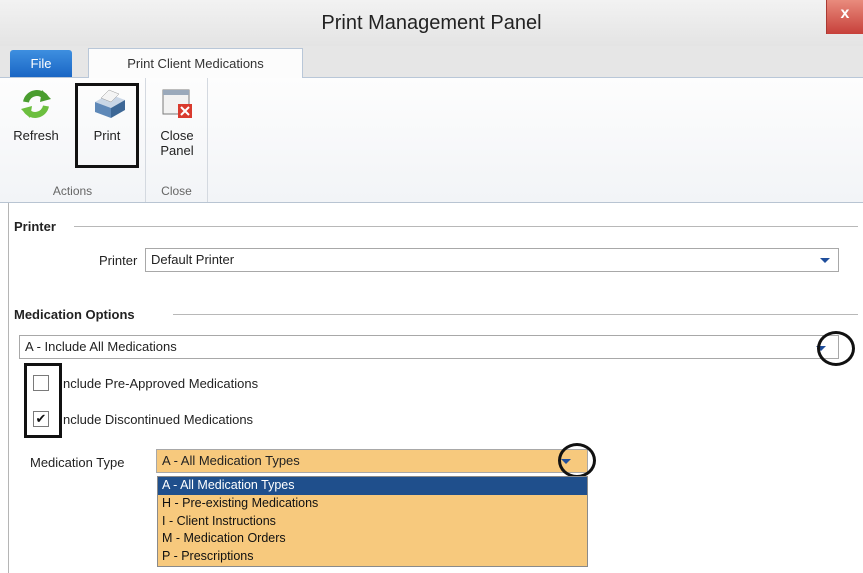  Describe the element at coordinates (372, 461) in the screenshot. I see `medication-type-select: A - All Medication Types` at that location.